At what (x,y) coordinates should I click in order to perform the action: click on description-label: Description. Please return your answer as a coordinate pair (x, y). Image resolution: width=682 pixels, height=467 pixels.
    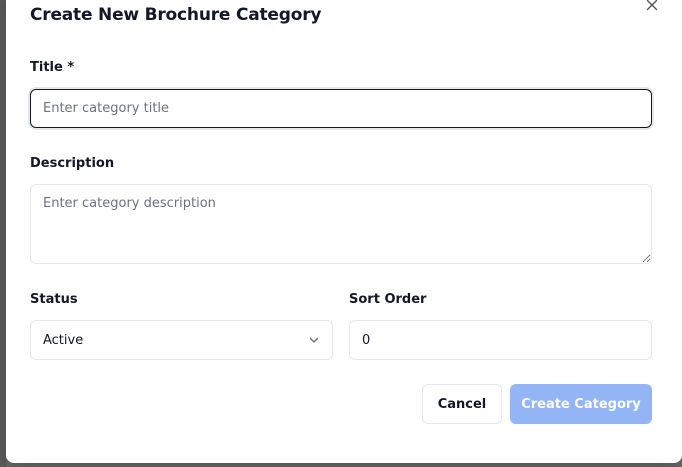
    Looking at the image, I should click on (72, 163).